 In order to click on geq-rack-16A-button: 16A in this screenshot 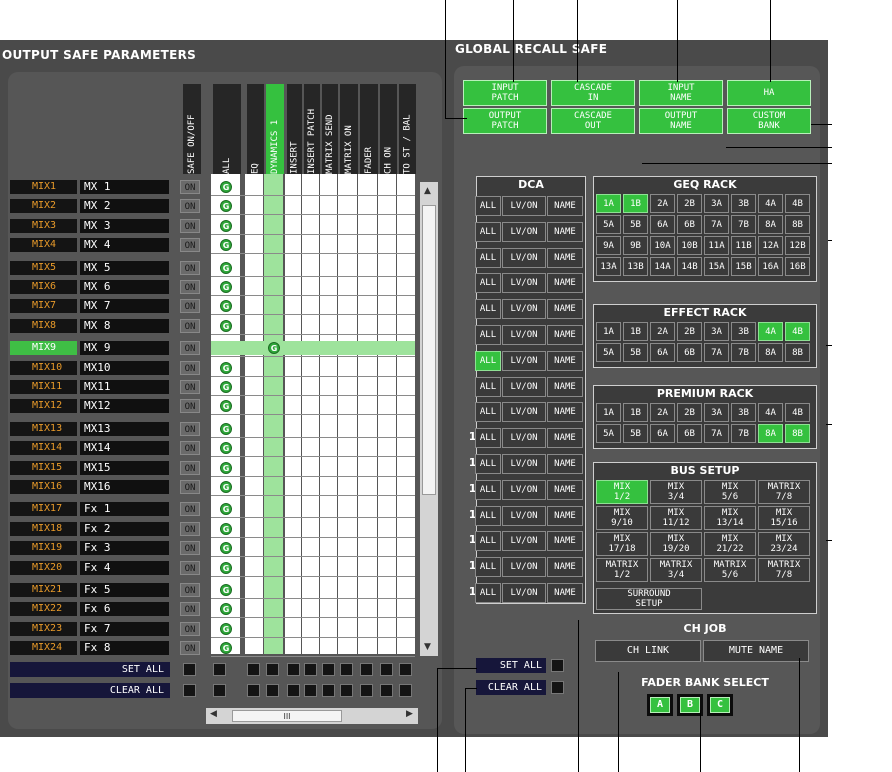, I will do `click(770, 266)`.